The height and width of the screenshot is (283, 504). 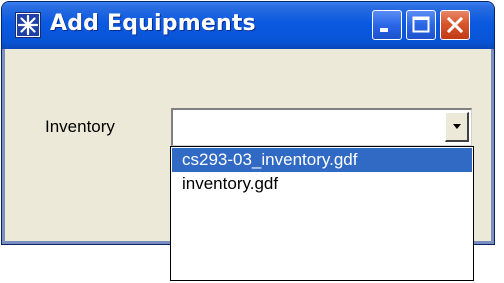 I want to click on inventory-label: Inventory, so click(x=80, y=126).